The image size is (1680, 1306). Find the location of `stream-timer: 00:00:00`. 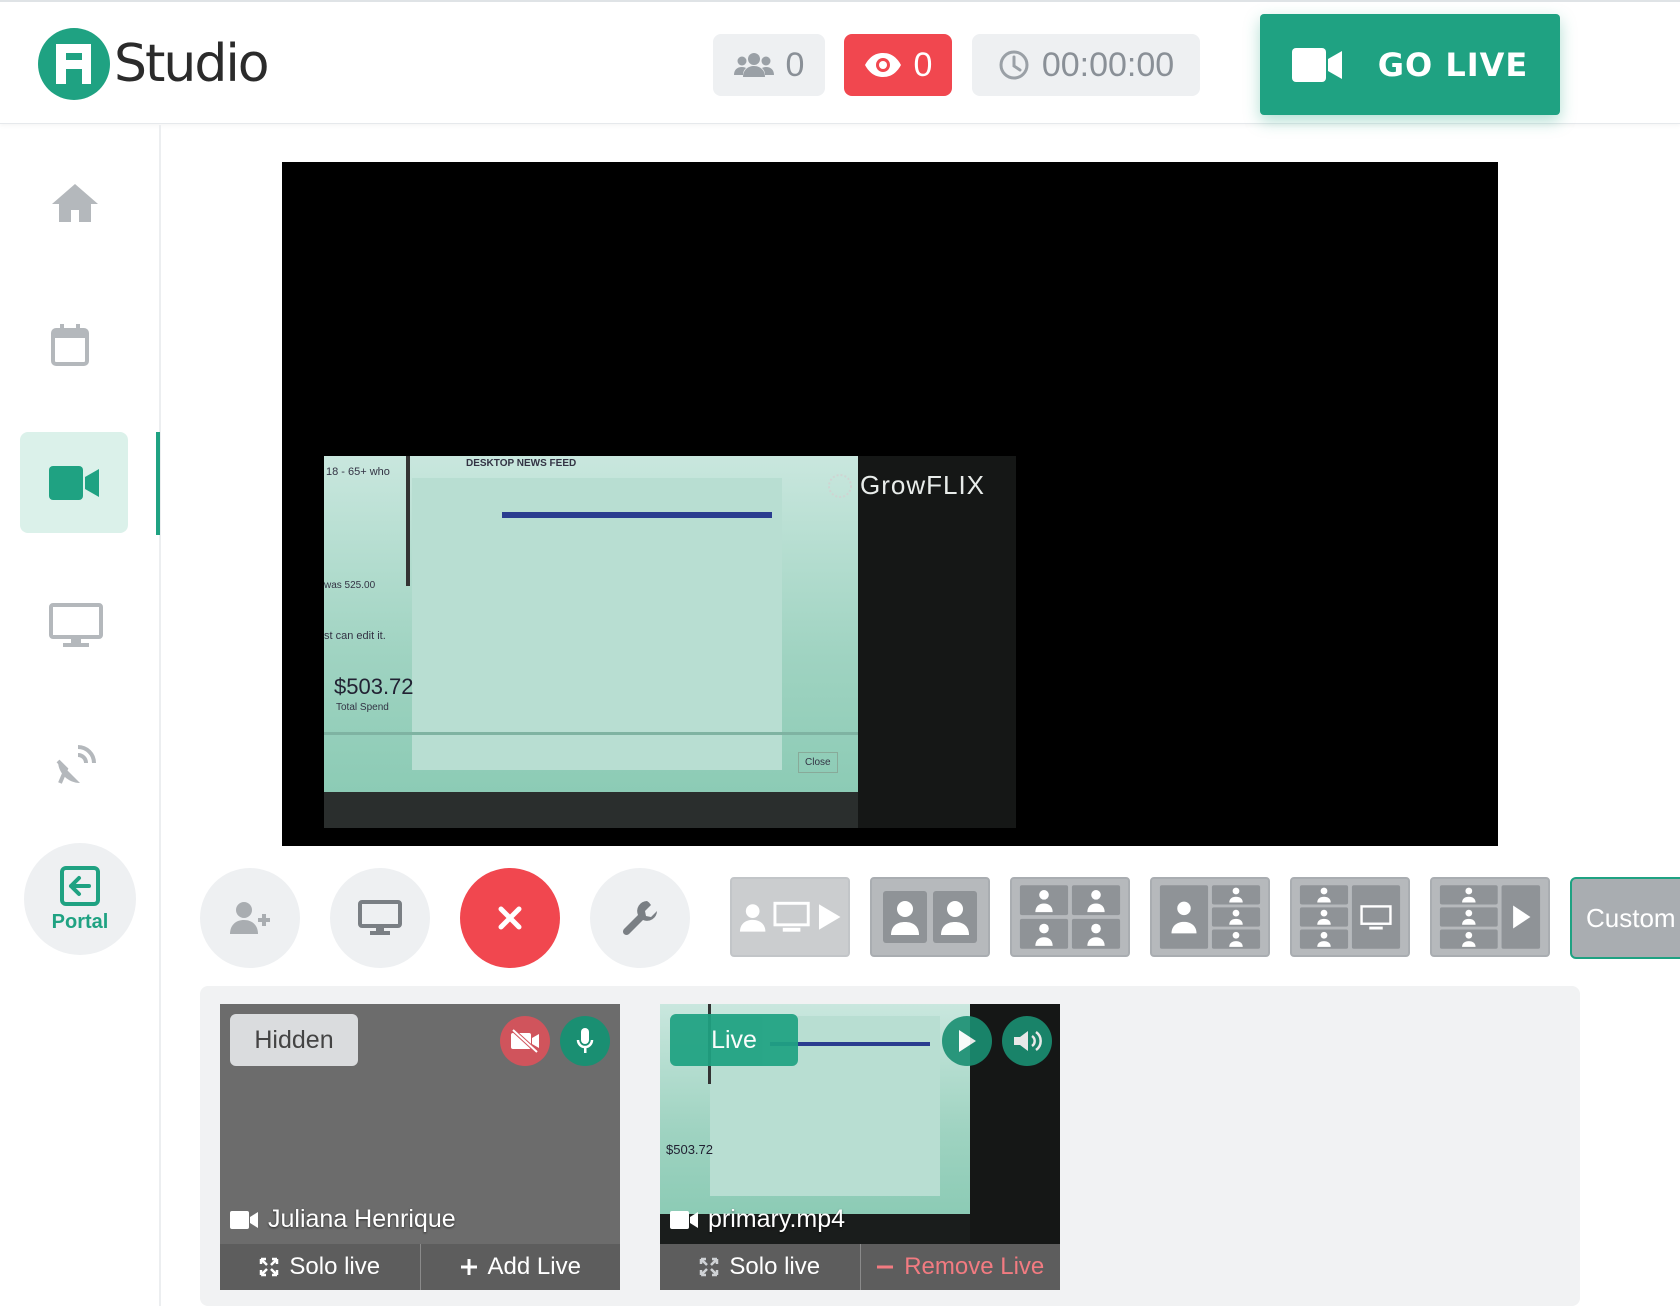

stream-timer: 00:00:00 is located at coordinates (1086, 65).